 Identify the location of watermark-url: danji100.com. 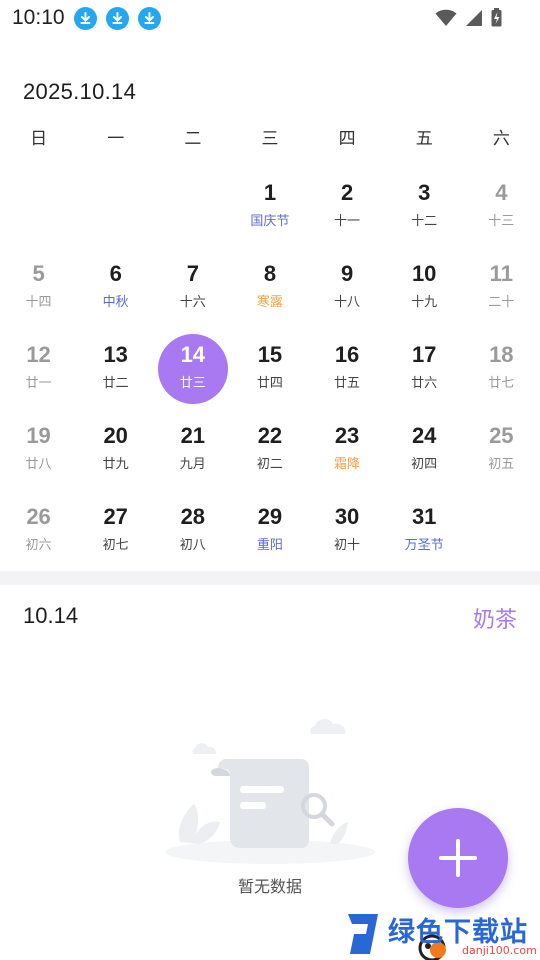
(499, 950).